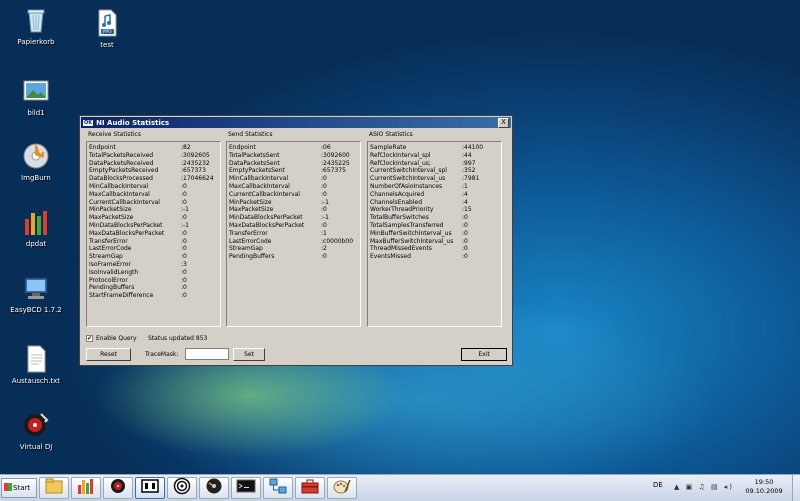 The width and height of the screenshot is (800, 501). What do you see at coordinates (293, 187) in the screenshot?
I see `stat-row: MaxCallbackInterval:0` at bounding box center [293, 187].